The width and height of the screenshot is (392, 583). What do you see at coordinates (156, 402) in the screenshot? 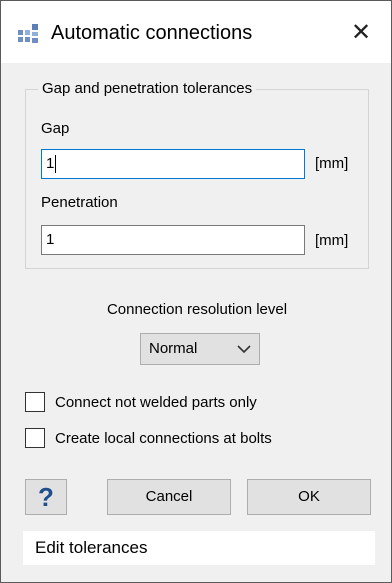
I see `connect-not-welded-label: Connect not welded parts only` at bounding box center [156, 402].